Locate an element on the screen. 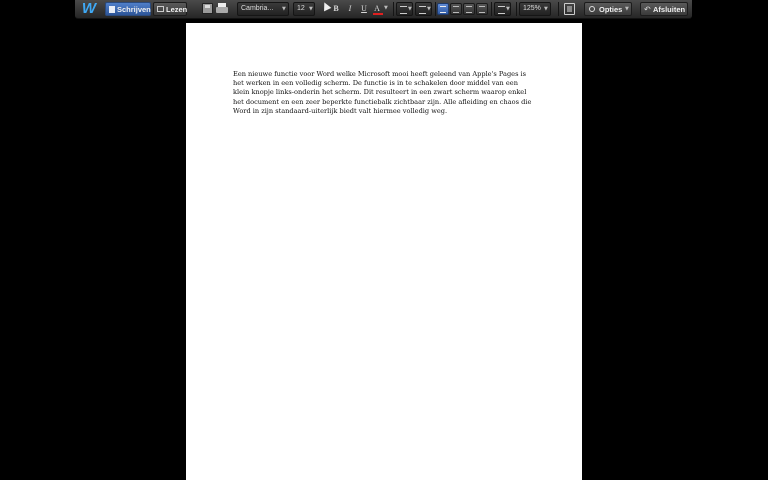 The image size is (768, 480). align-center-button is located at coordinates (456, 9).